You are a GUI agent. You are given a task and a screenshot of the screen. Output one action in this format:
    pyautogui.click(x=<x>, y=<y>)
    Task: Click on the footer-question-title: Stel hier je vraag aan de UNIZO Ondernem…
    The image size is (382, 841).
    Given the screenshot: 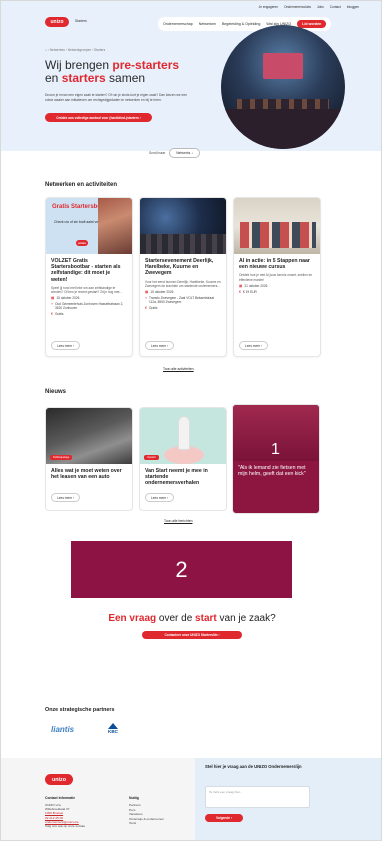 What is the action you would take?
    pyautogui.click(x=253, y=766)
    